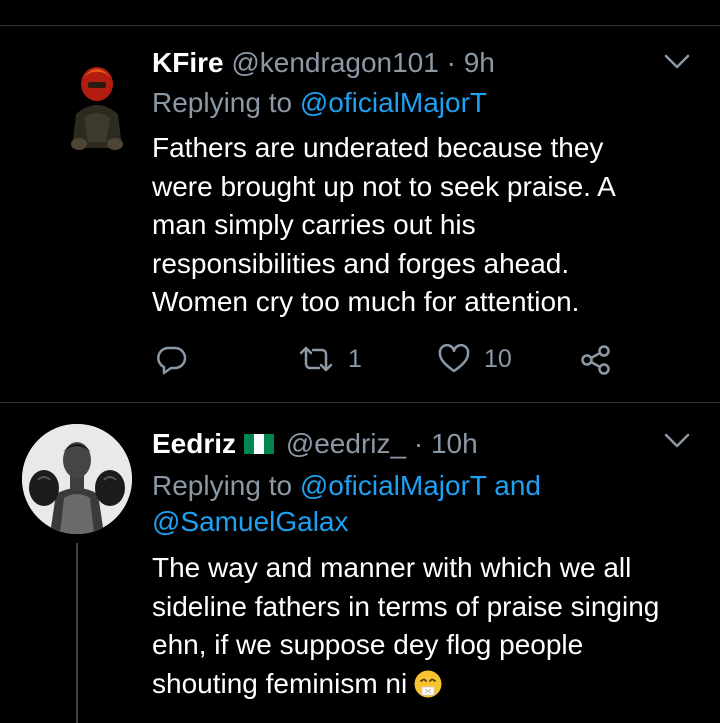 The height and width of the screenshot is (723, 720). Describe the element at coordinates (475, 359) in the screenshot. I see `like-button: 10` at that location.